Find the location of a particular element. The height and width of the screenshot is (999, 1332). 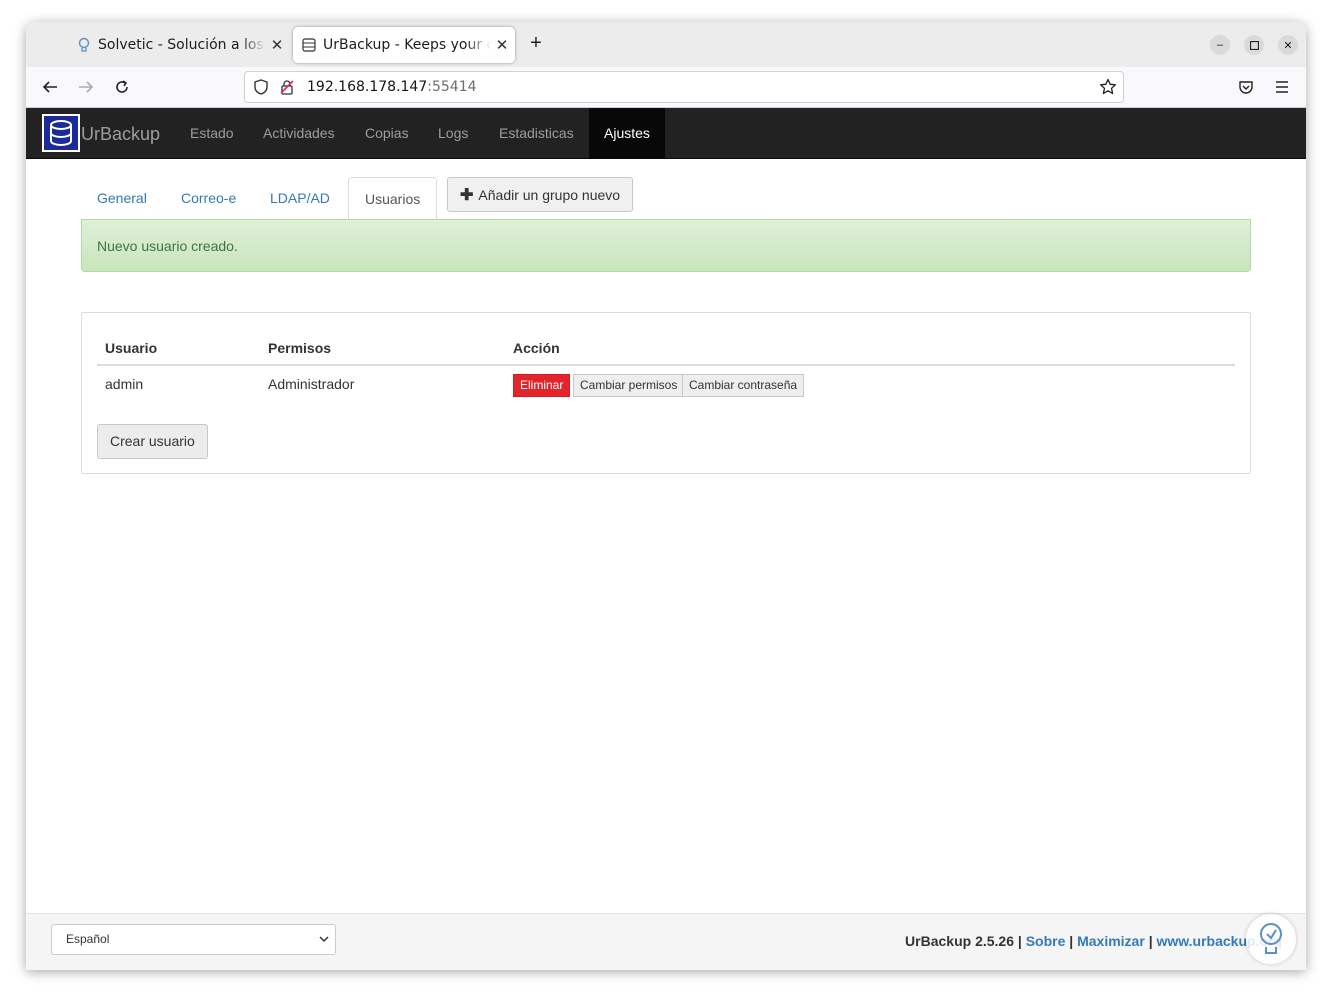

browser-tab-urbackup: UrBackup - Keeps your da ✕ is located at coordinates (404, 45).